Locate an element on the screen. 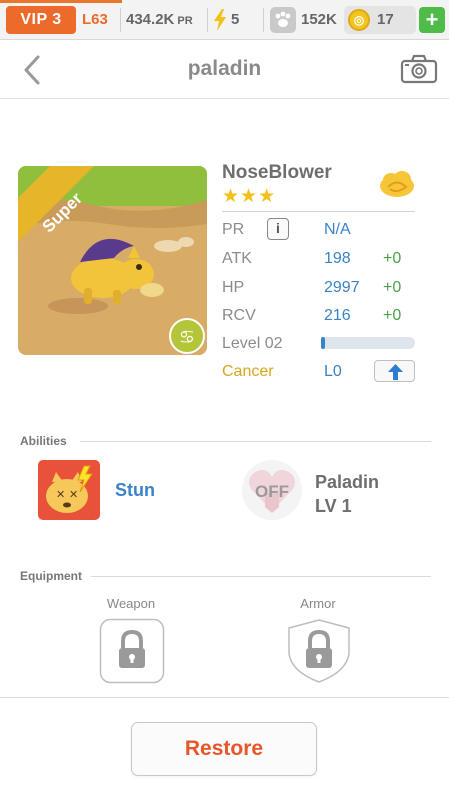 The image size is (449, 800). weapon-slot is located at coordinates (132, 651).